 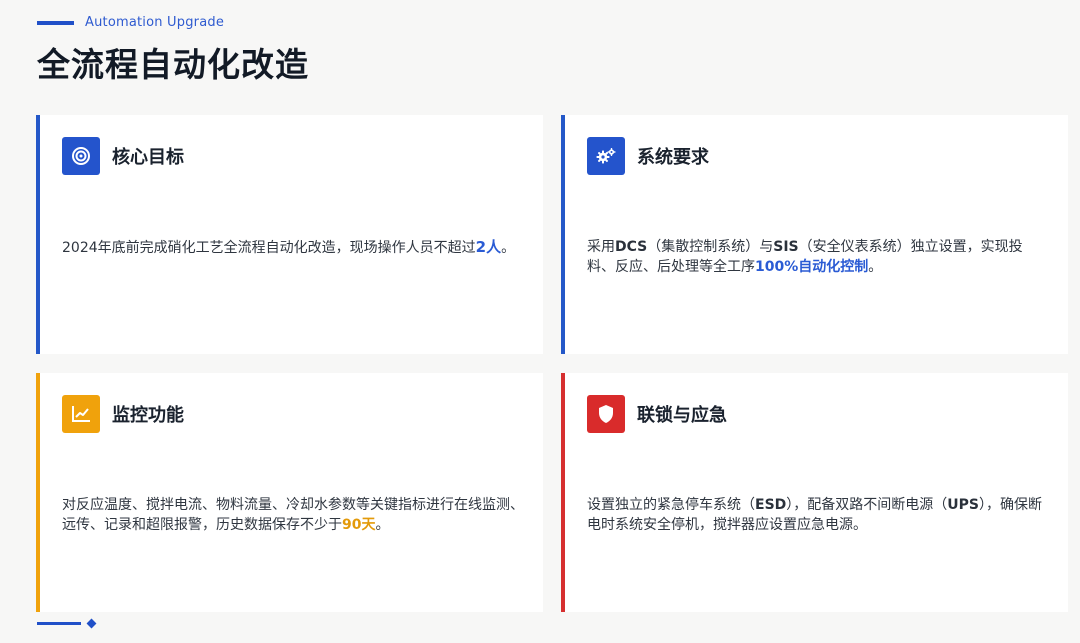 What do you see at coordinates (671, 505) in the screenshot?
I see `card-text: 设置独立的紧急停车系统（` at bounding box center [671, 505].